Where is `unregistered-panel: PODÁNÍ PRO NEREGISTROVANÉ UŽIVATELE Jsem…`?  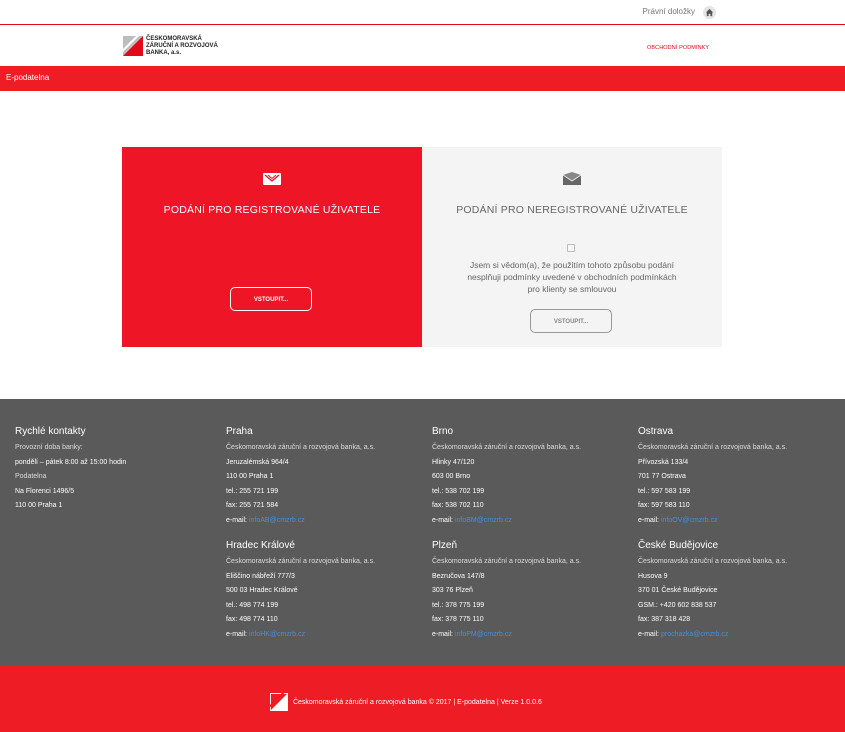
unregistered-panel: PODÁNÍ PRO NEREGISTROVANÉ UŽIVATELE Jsem… is located at coordinates (572, 247).